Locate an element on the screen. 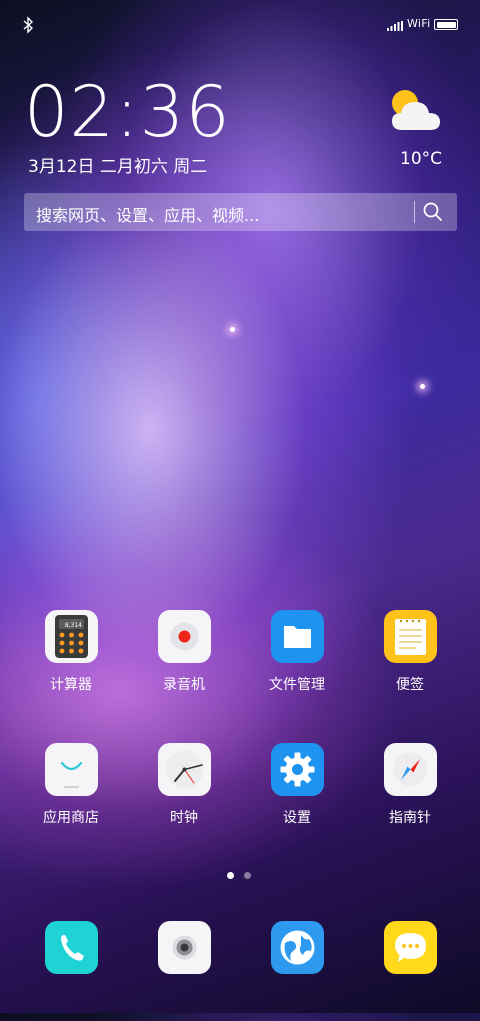 The height and width of the screenshot is (1021, 480). app-label: 录音机 is located at coordinates (184, 685).